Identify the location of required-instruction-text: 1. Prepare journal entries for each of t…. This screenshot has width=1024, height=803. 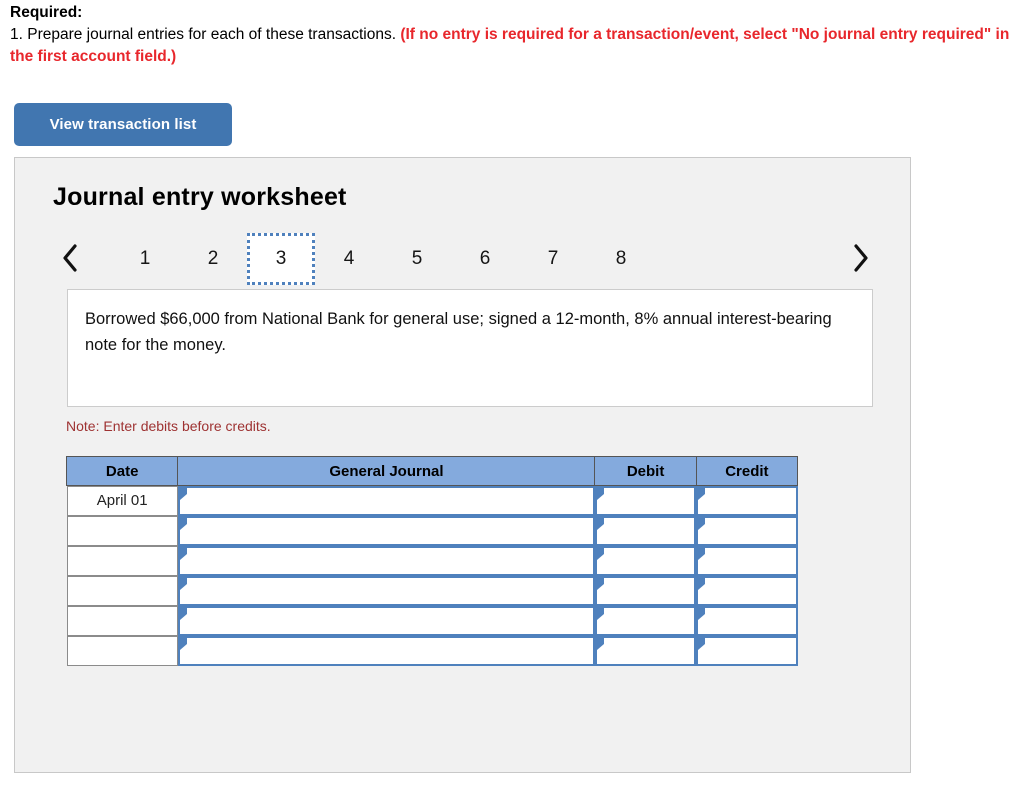
(205, 34).